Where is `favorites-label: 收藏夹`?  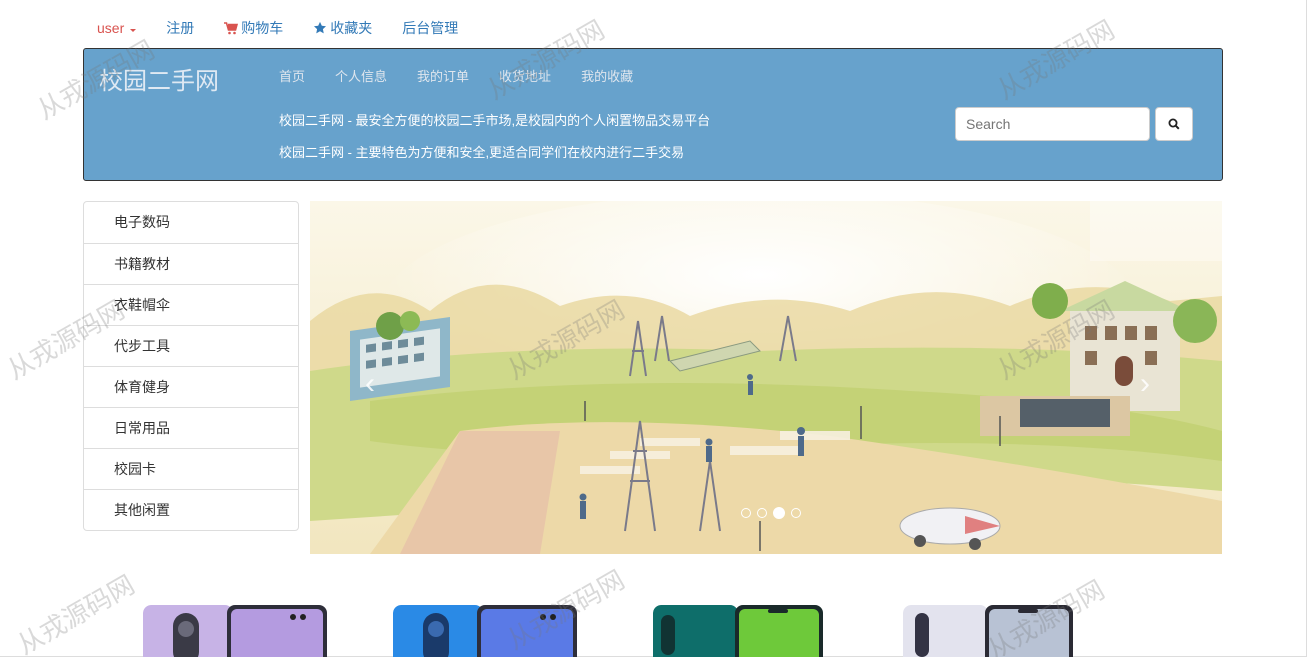 favorites-label: 收藏夹 is located at coordinates (351, 28).